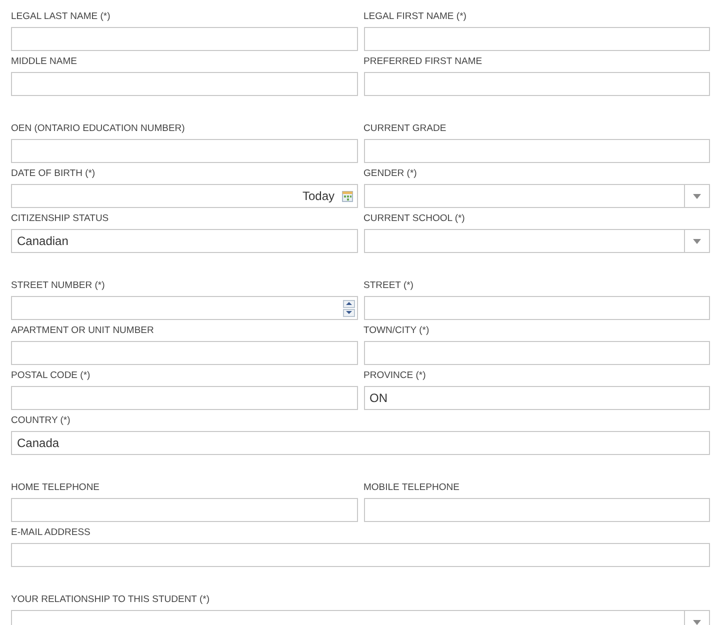  Describe the element at coordinates (318, 196) in the screenshot. I see `today-link: Today` at that location.